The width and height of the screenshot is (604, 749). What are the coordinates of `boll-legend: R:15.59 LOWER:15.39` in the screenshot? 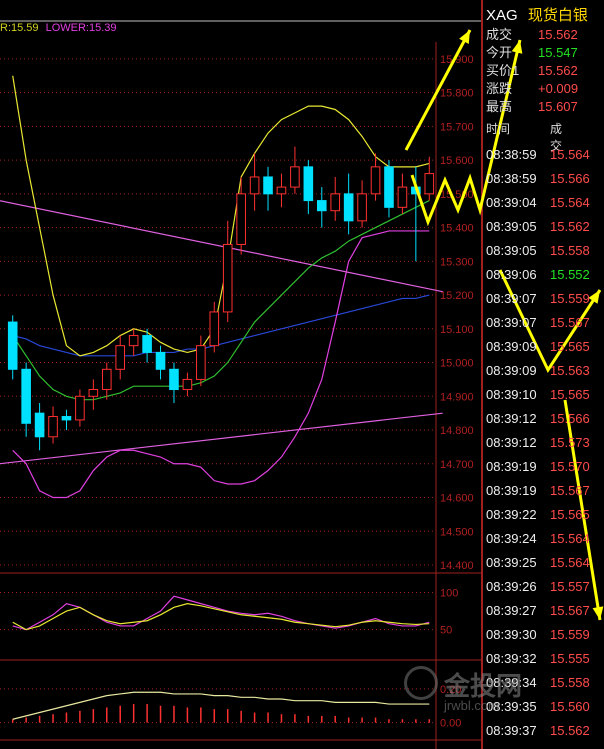 It's located at (58, 28).